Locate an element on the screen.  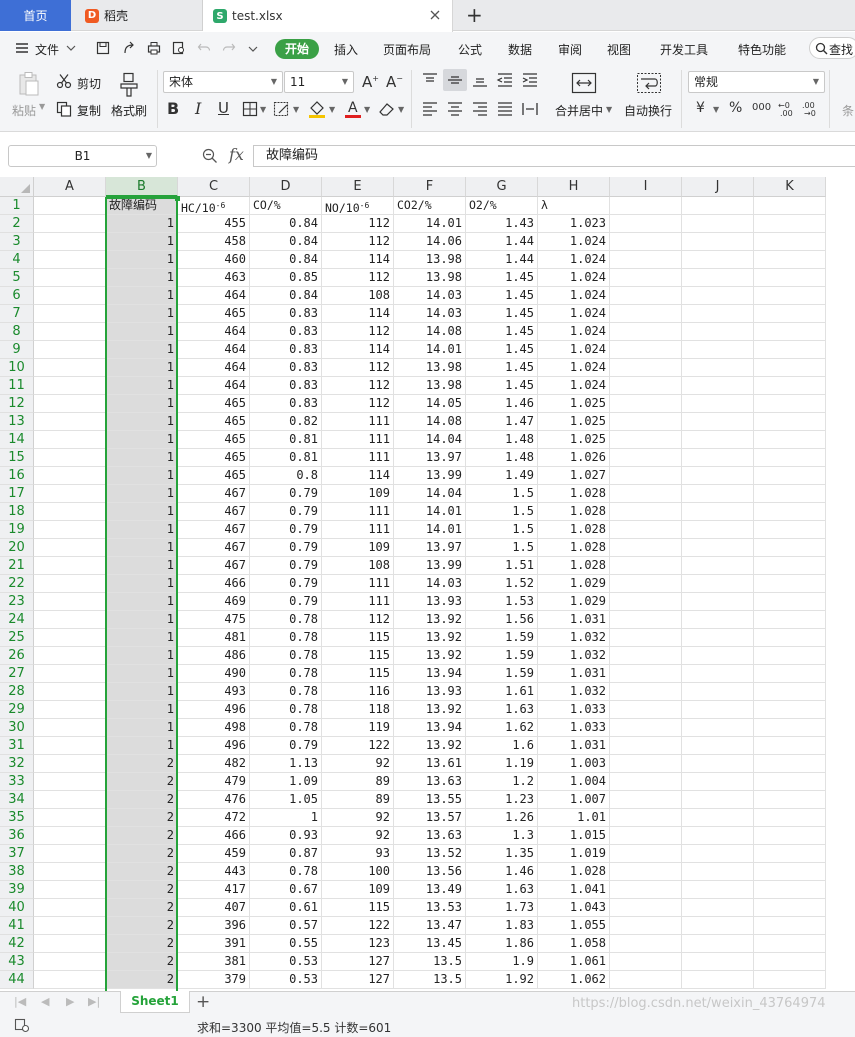
insert-function-button: fx is located at coordinates (236, 154).